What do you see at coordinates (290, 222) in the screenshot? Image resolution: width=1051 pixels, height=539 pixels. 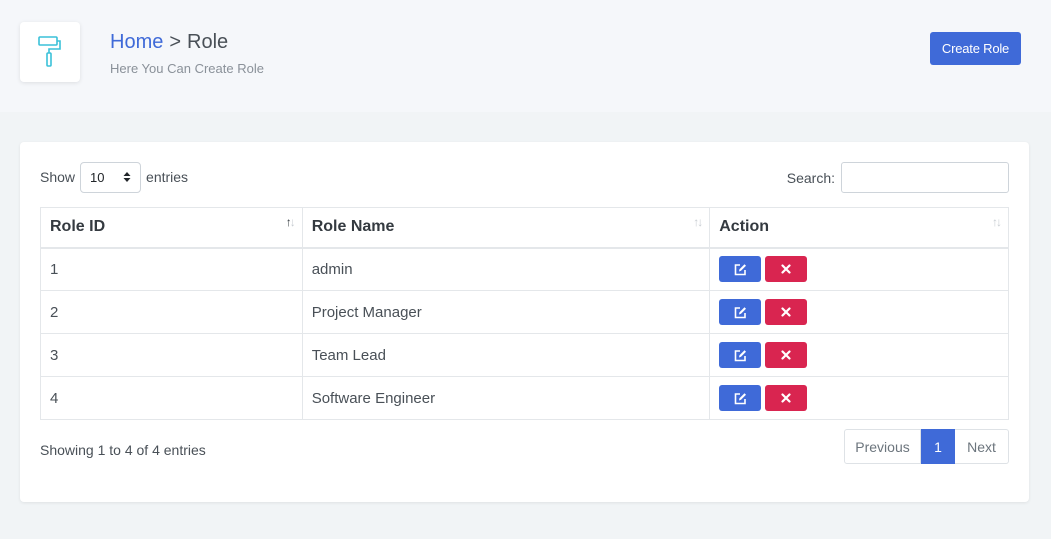 I see `sort-asc-icon: ↑↓` at bounding box center [290, 222].